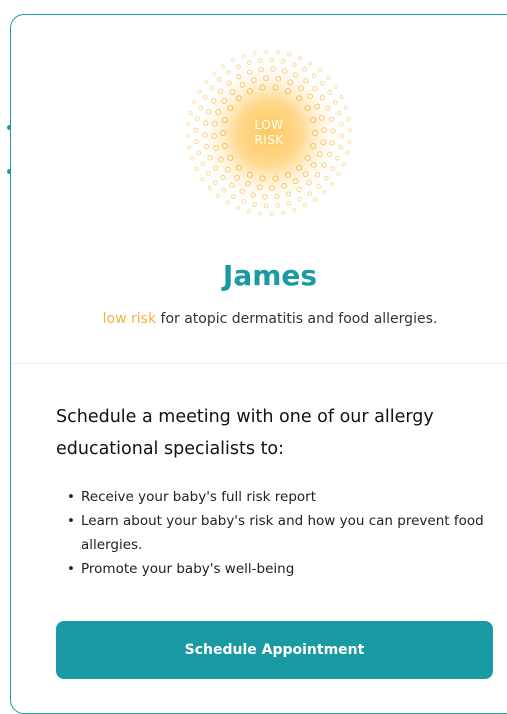 This screenshot has width=507, height=714. I want to click on badge-label: LOW RISK, so click(269, 133).